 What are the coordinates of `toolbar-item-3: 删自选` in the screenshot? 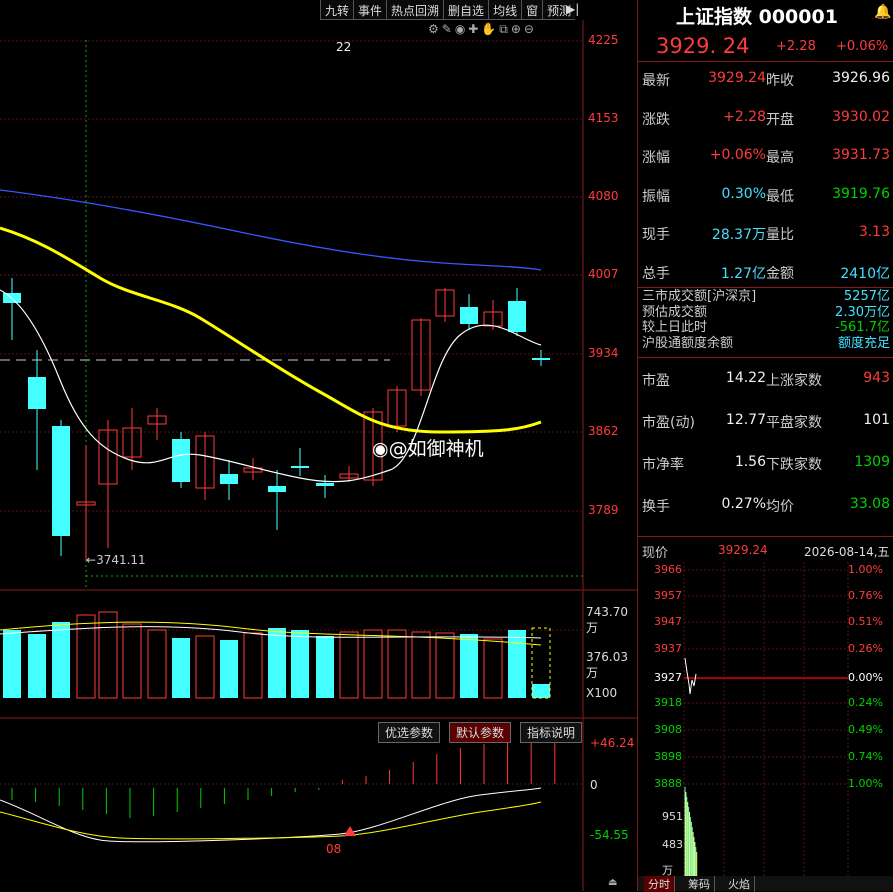 It's located at (466, 10).